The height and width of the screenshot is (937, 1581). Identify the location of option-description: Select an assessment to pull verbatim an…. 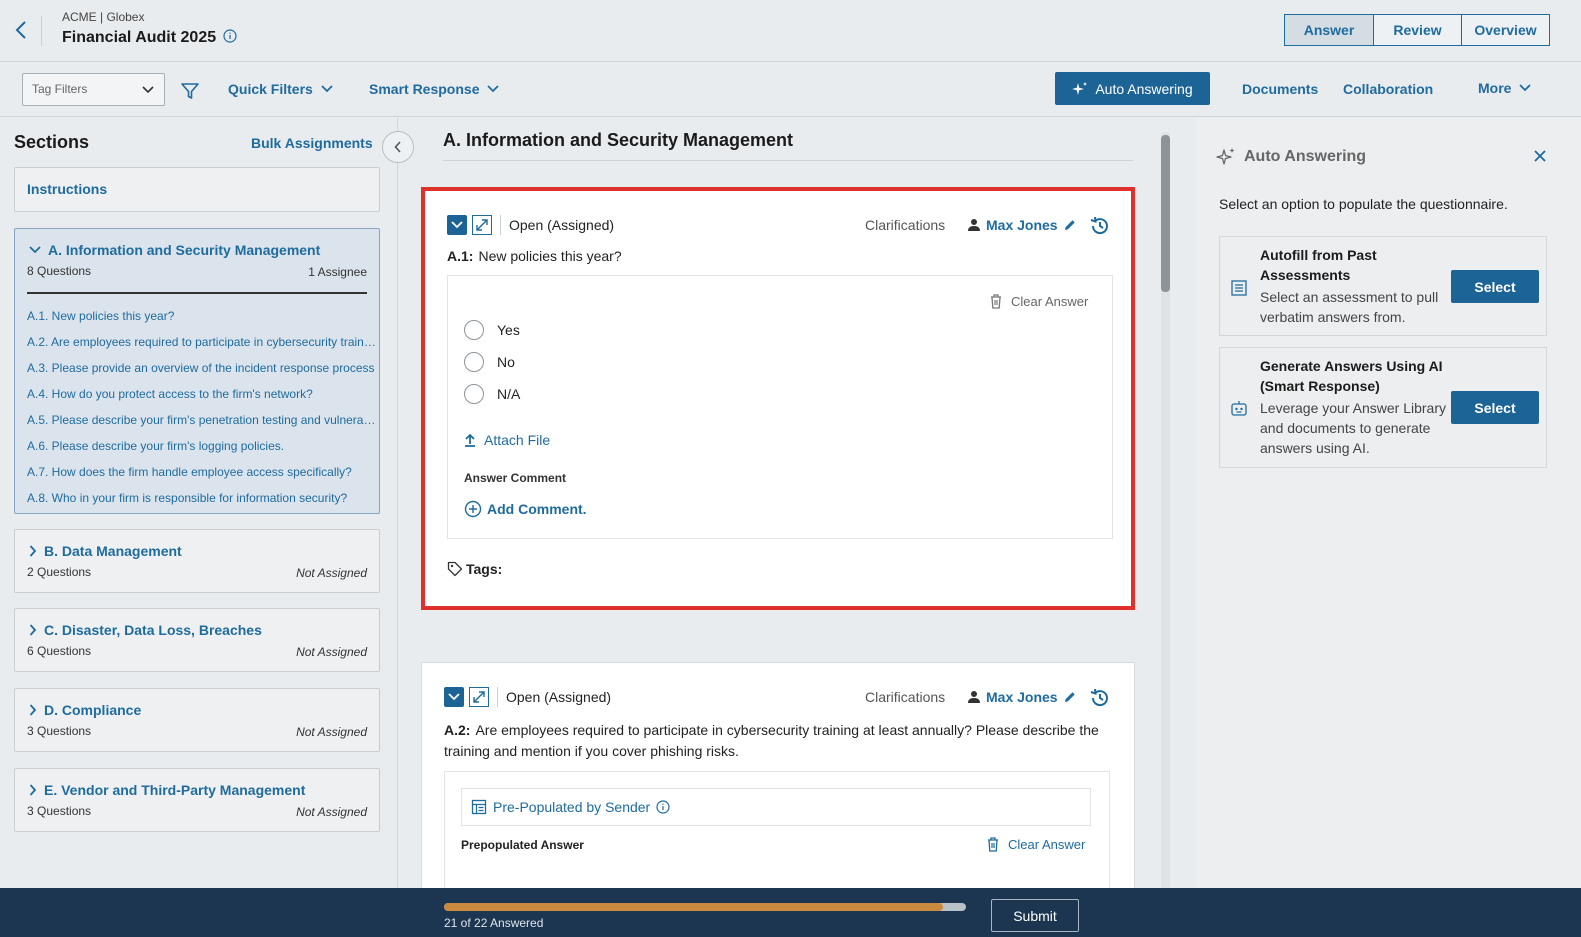
(1349, 307).